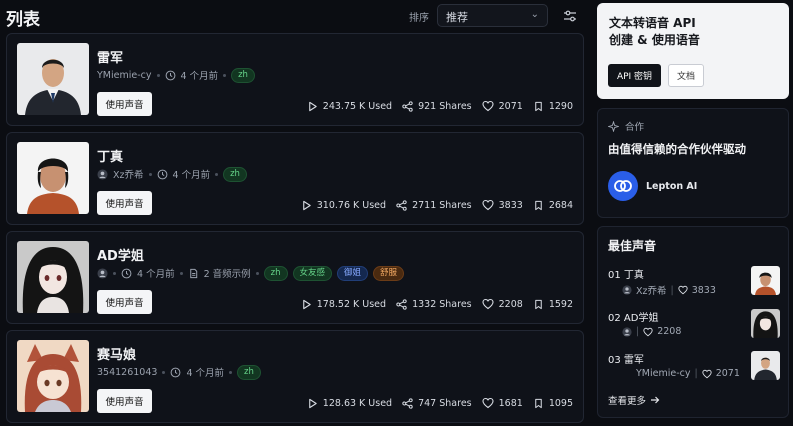  I want to click on voice-stats: 243.75 K Used 921 Shares 2071 1290, so click(440, 106).